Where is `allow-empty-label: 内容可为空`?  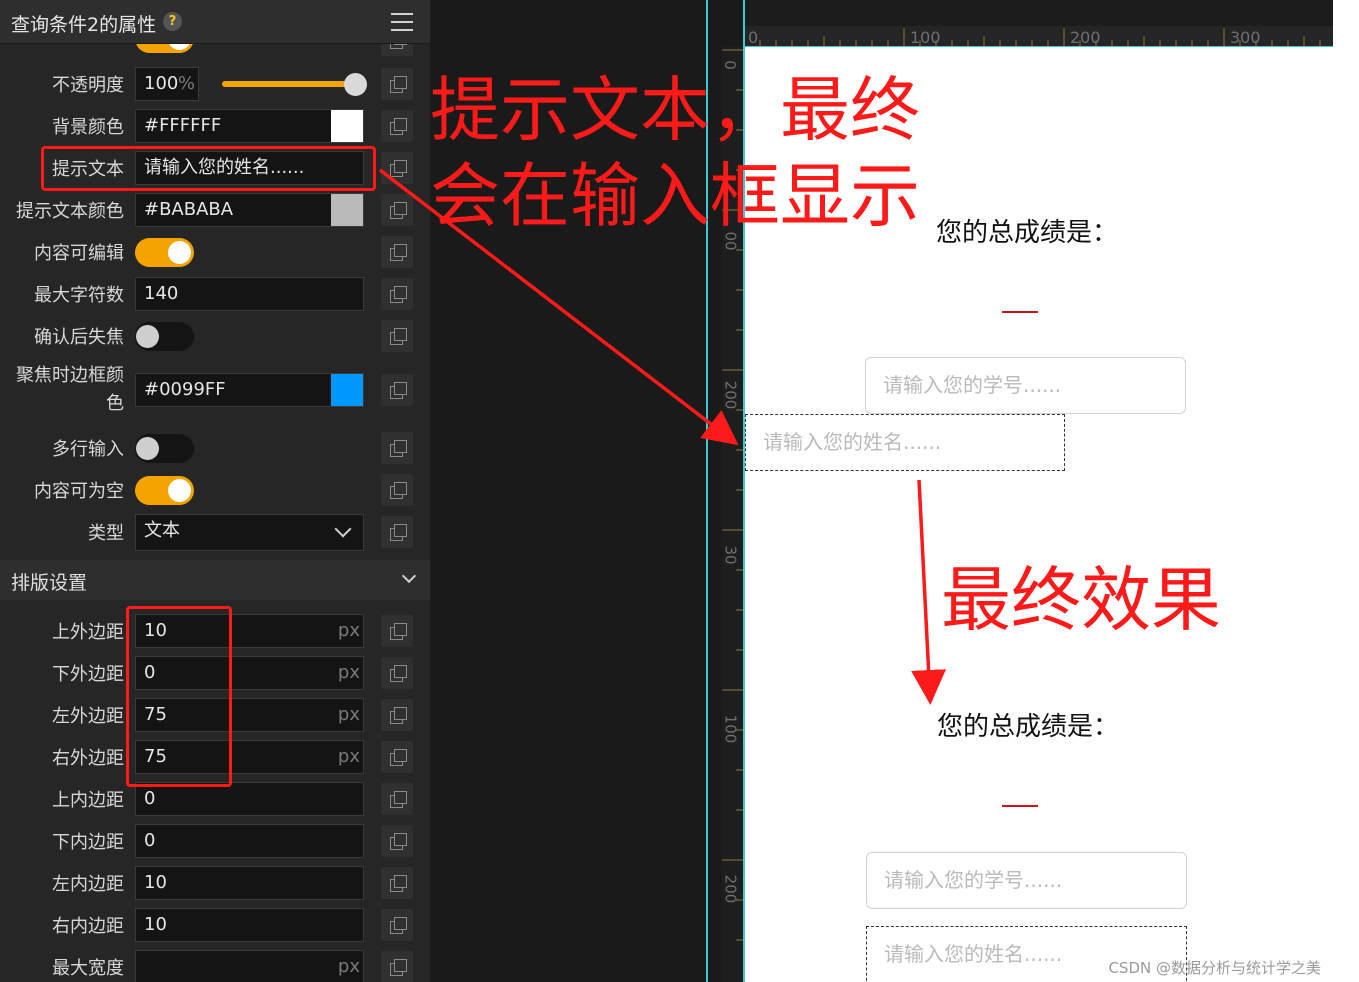
allow-empty-label: 内容可为空 is located at coordinates (79, 491).